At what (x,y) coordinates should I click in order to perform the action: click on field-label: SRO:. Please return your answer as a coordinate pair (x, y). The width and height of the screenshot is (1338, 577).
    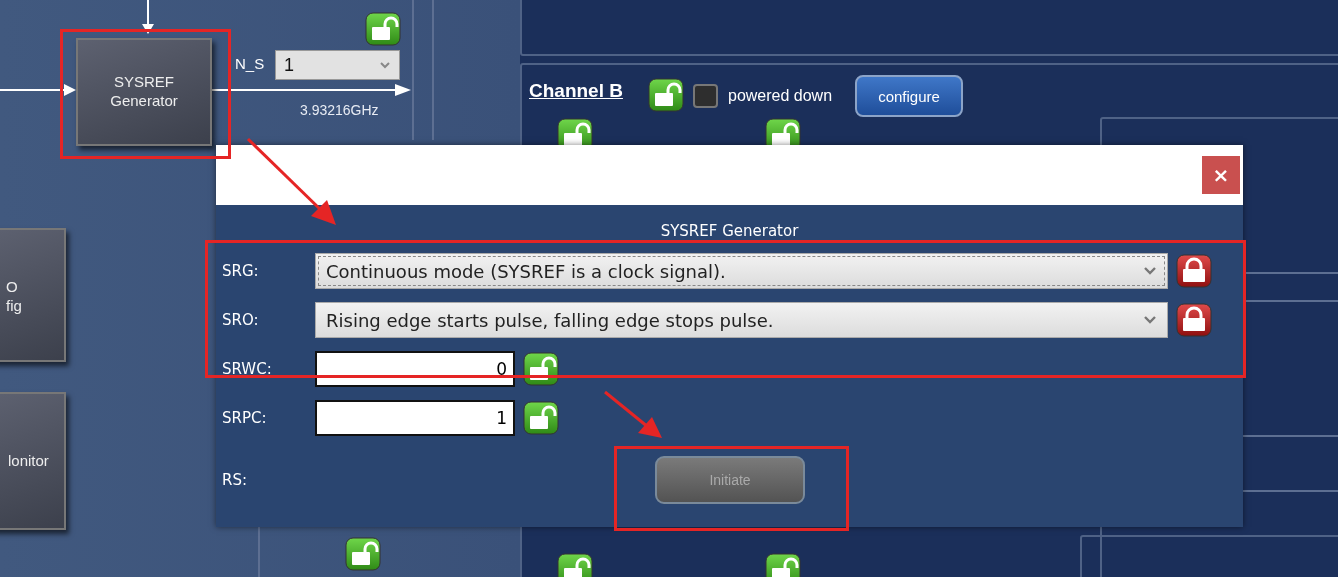
    Looking at the image, I should click on (241, 320).